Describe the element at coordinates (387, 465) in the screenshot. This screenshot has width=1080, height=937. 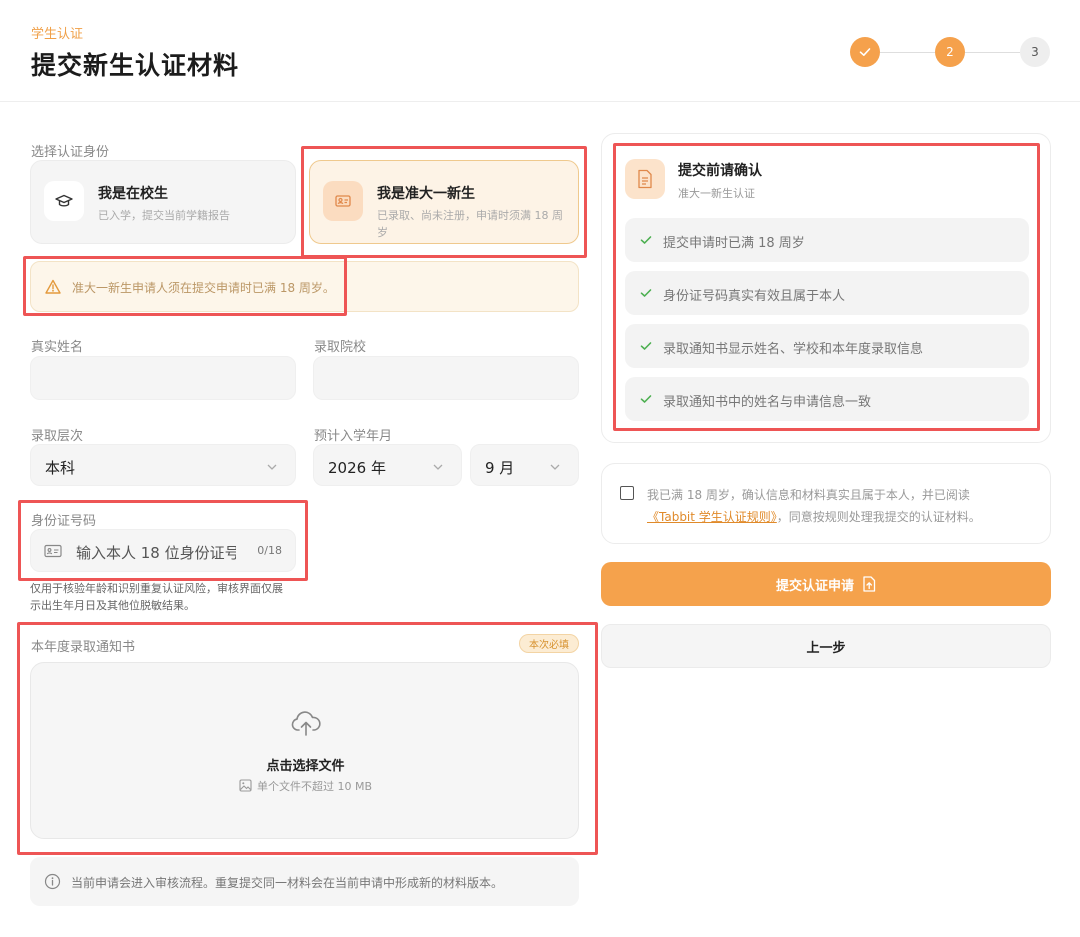
I see `year-select: 2026 年` at that location.